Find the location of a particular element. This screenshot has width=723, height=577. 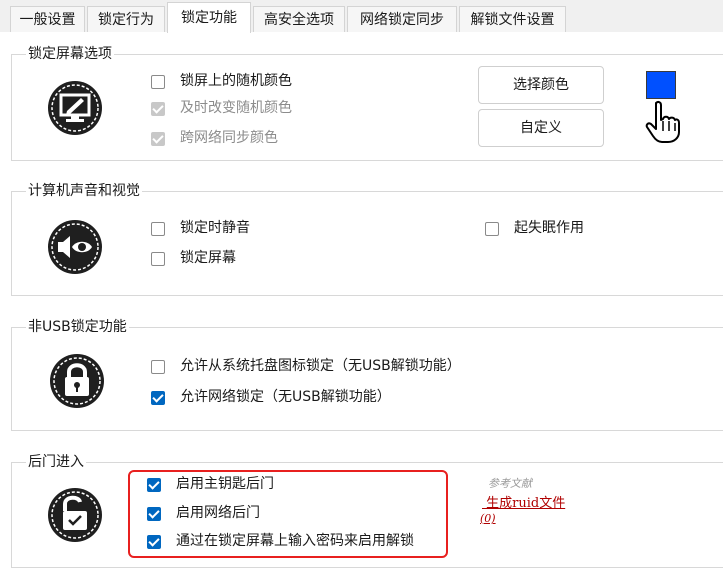

tab-lock-features: 锁定功能 is located at coordinates (209, 17).